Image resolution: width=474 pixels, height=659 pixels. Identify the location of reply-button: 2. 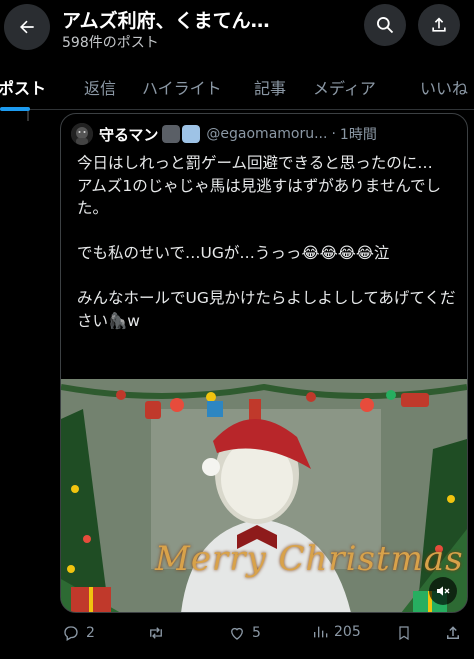
(78, 633).